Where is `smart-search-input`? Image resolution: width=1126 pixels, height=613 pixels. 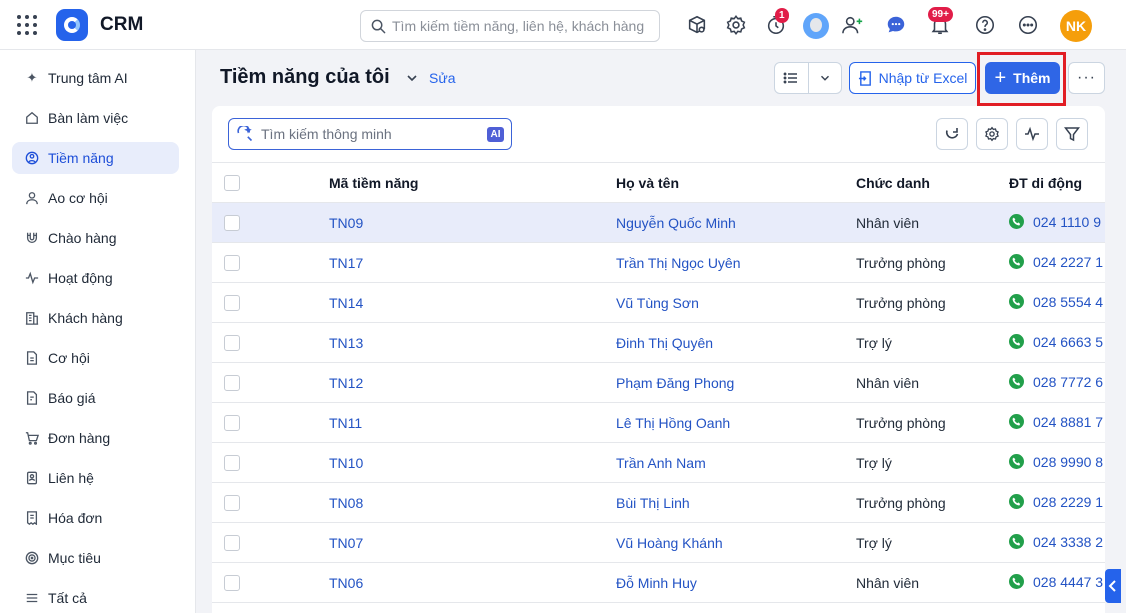
smart-search-input is located at coordinates (368, 134).